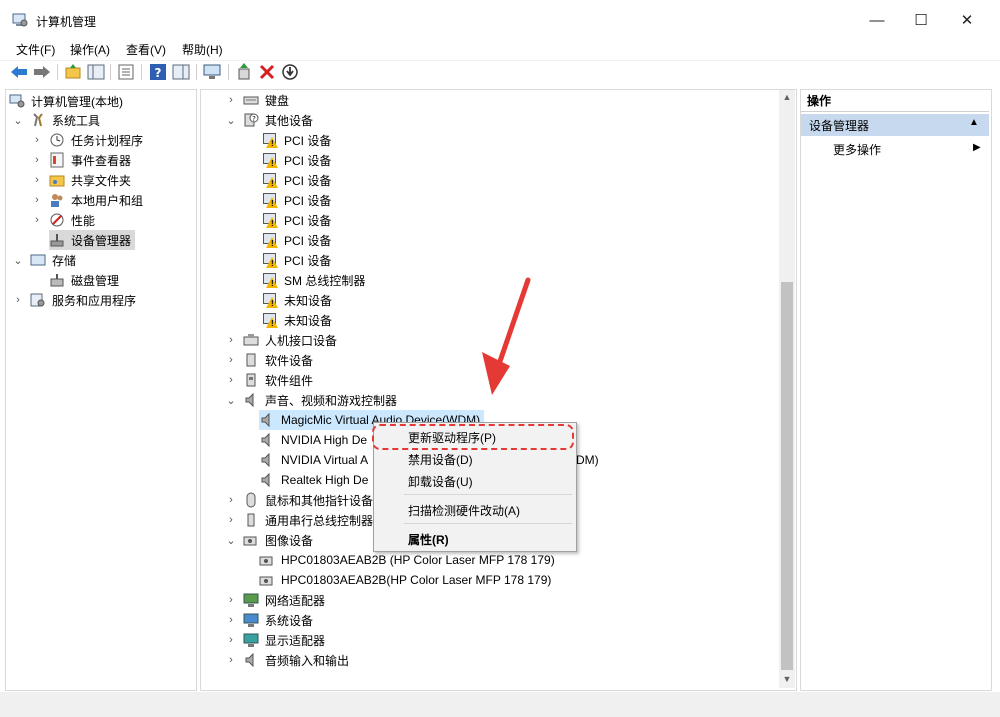  I want to click on update-driver-icon, so click(244, 72).